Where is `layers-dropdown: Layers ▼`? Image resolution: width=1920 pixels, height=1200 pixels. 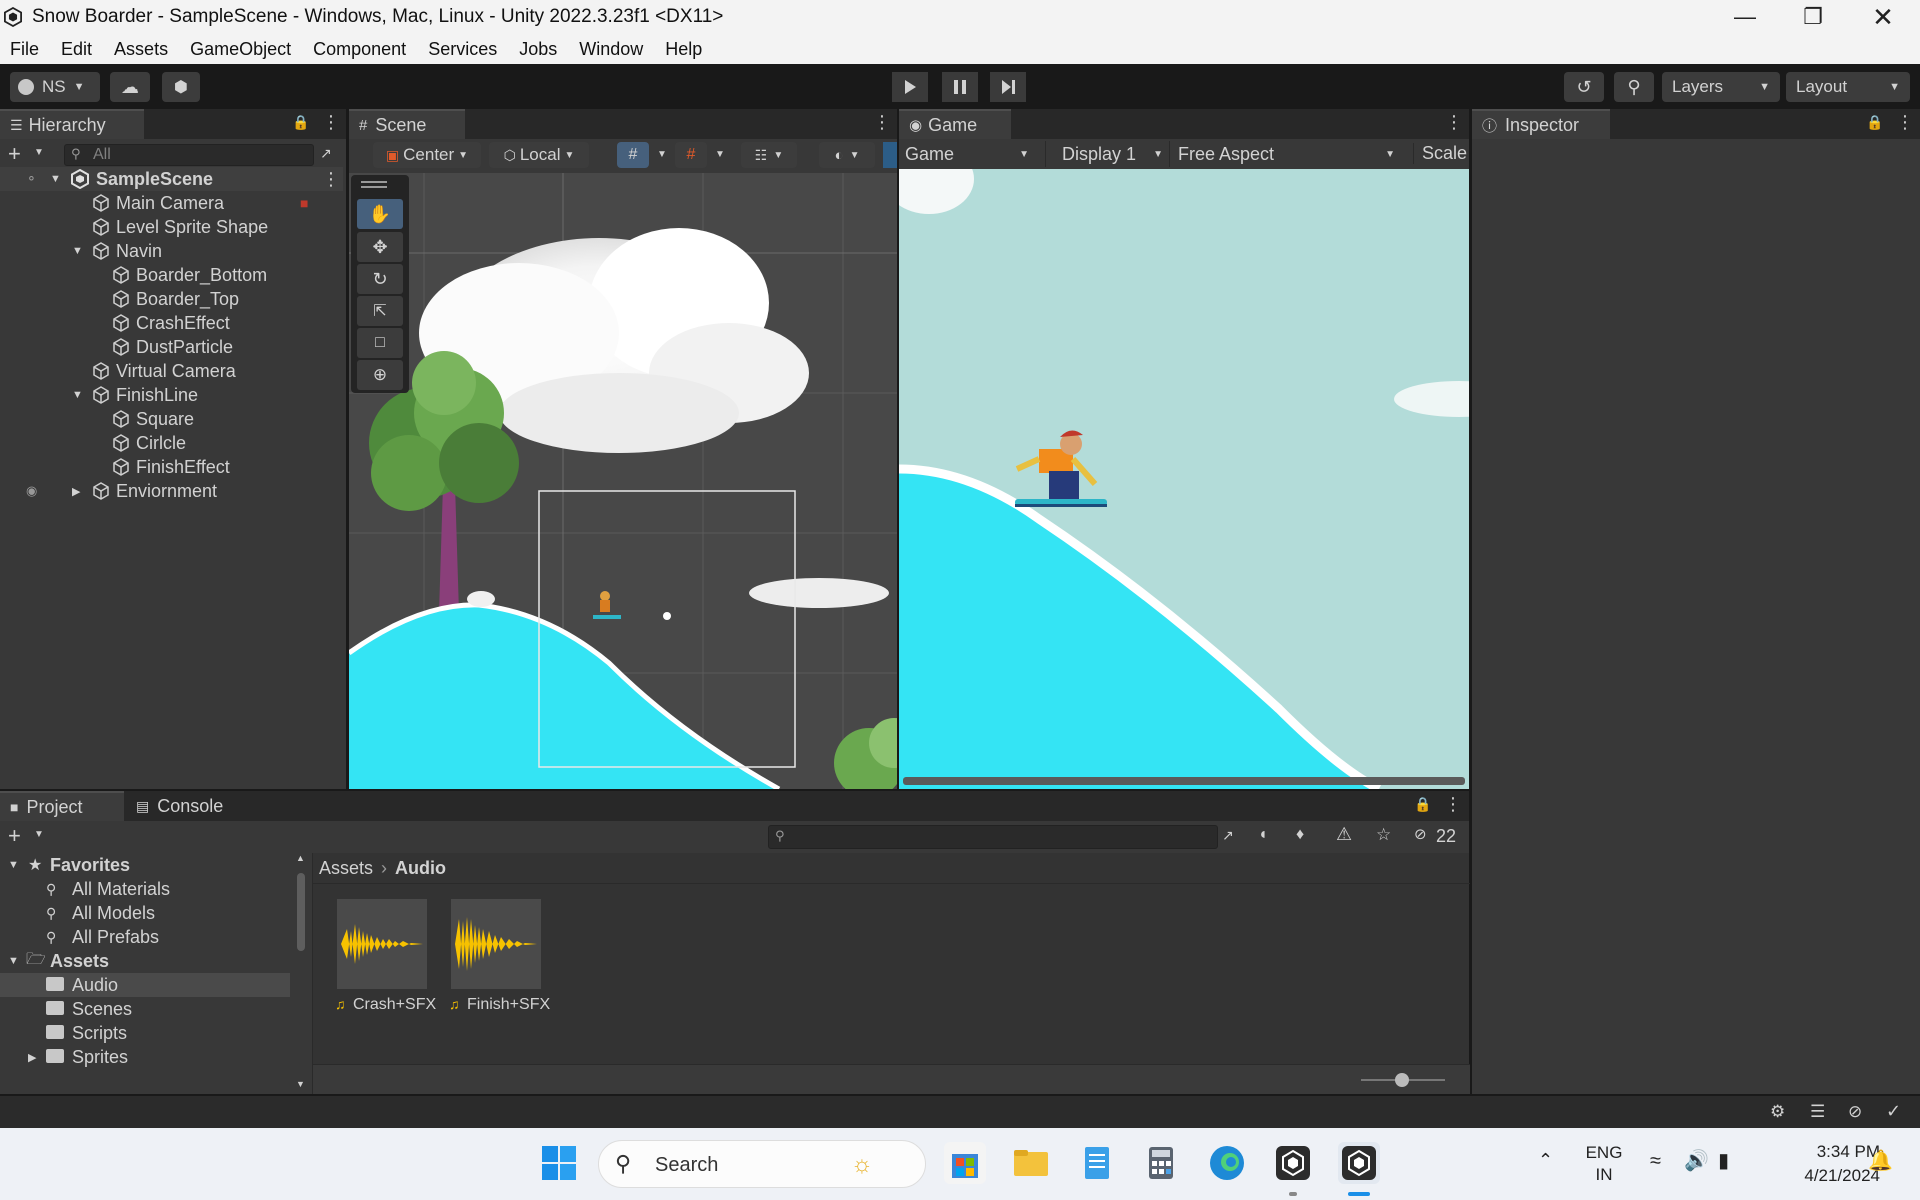 layers-dropdown: Layers ▼ is located at coordinates (1721, 87).